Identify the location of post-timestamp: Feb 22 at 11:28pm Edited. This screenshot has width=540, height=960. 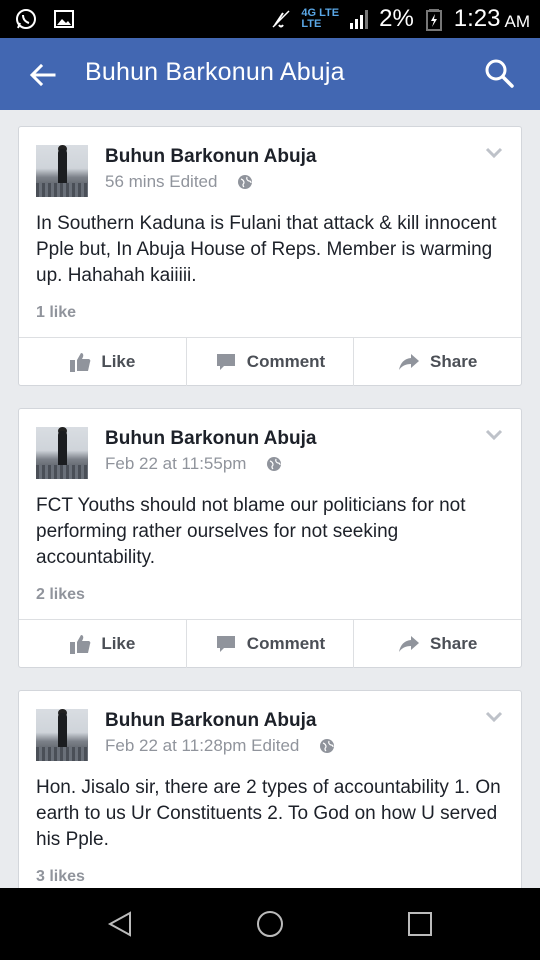
(202, 746).